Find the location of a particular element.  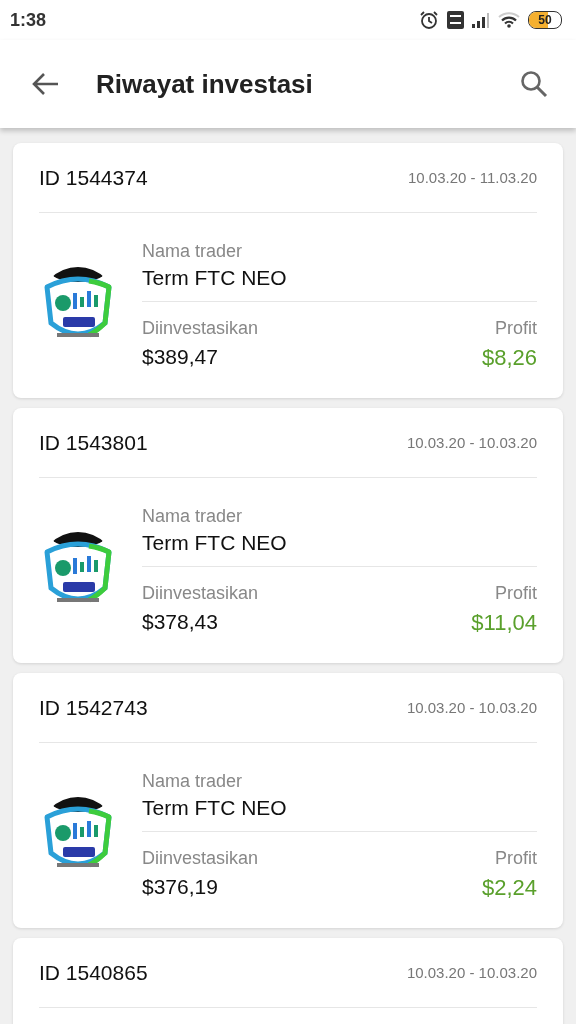

investment-id: ID 1544374 is located at coordinates (93, 177).